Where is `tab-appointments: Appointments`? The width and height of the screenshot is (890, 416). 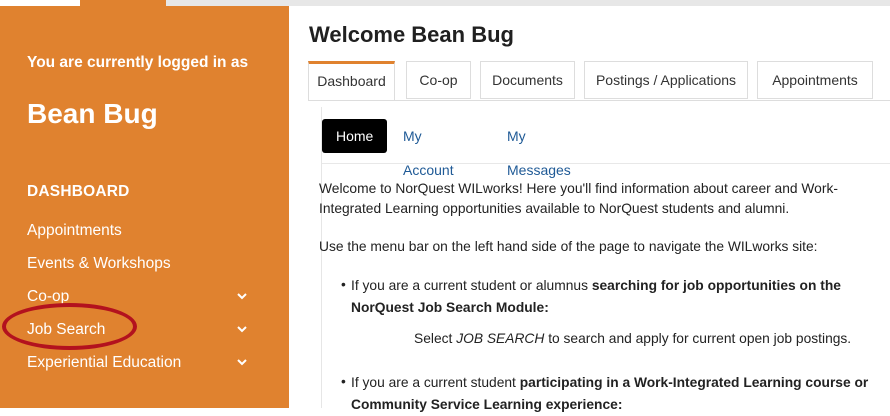
tab-appointments: Appointments is located at coordinates (815, 80).